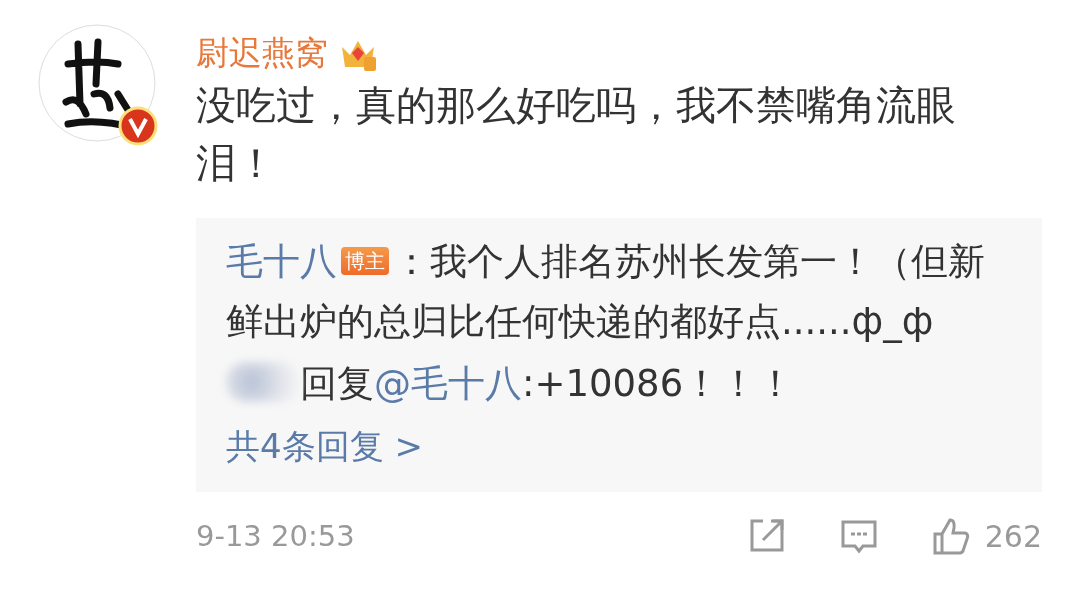 The image size is (1080, 601). Describe the element at coordinates (262, 53) in the screenshot. I see `username: 尉迟燕窝` at that location.